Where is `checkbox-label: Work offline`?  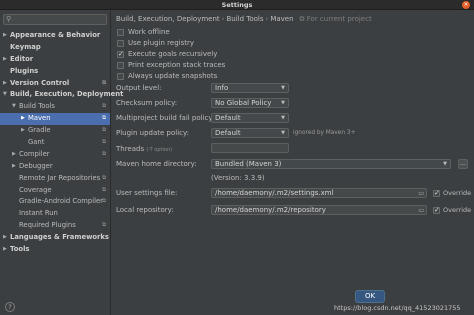 checkbox-label: Work offline is located at coordinates (149, 32).